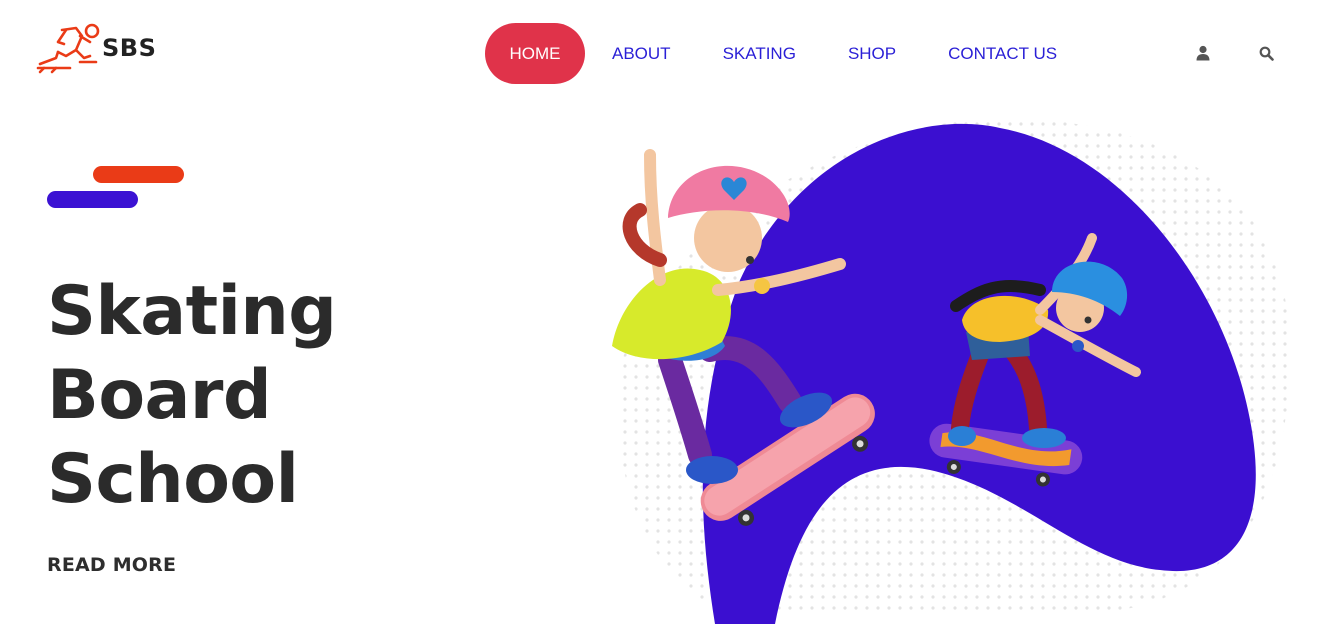 The image size is (1342, 624). I want to click on search-icon, so click(1266, 53).